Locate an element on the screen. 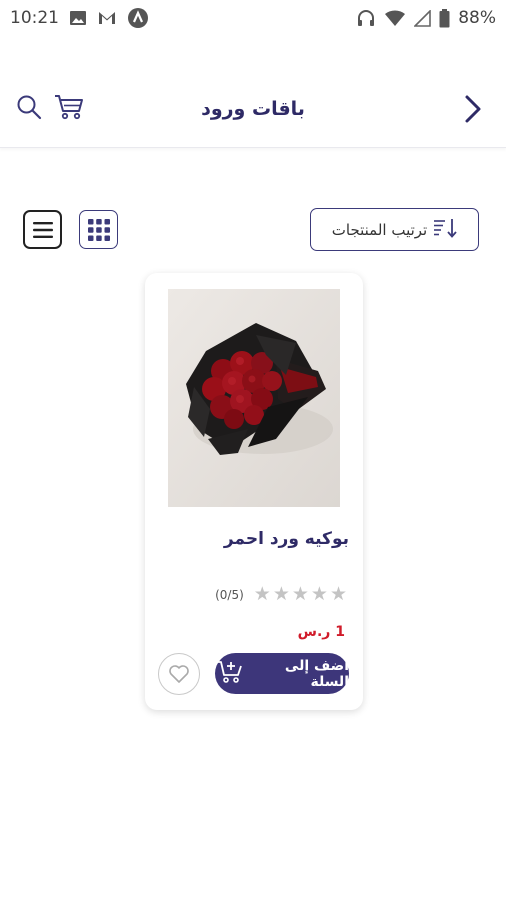  sort-products-button: ترتيب المنتجات is located at coordinates (394, 229).